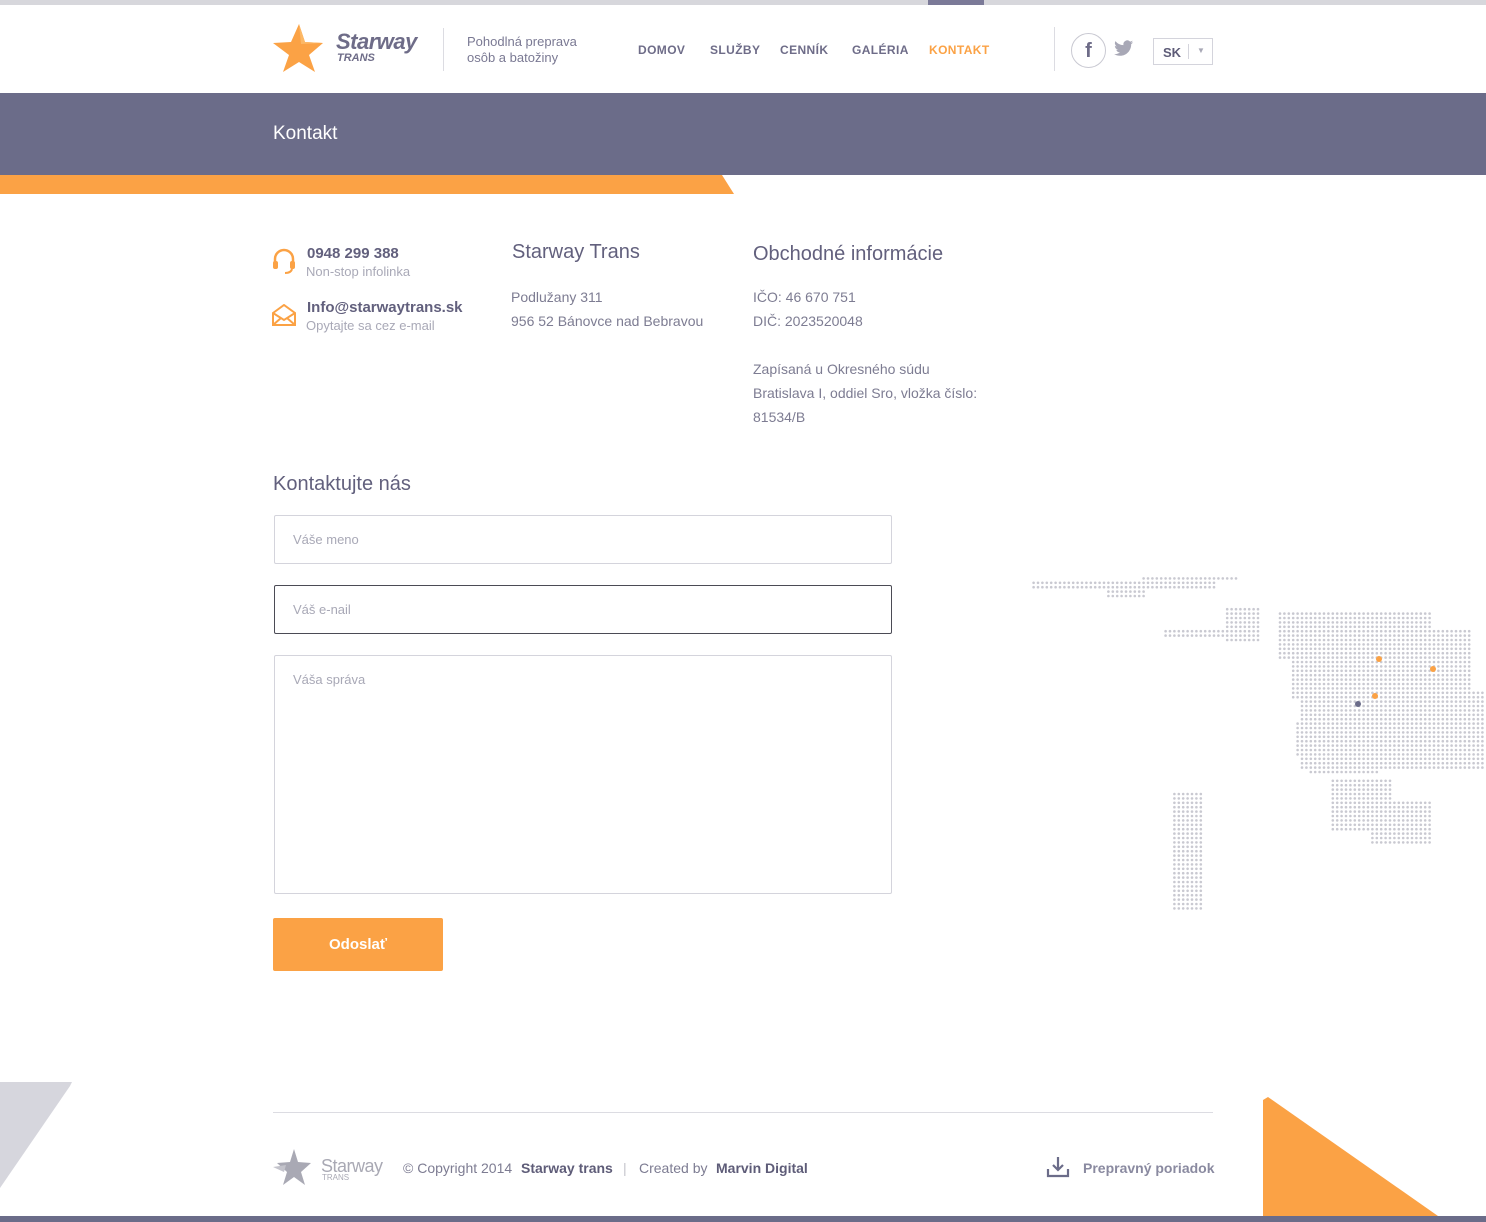 The height and width of the screenshot is (1222, 1486). I want to click on footer-creator-name: Marvin Digital, so click(762, 1168).